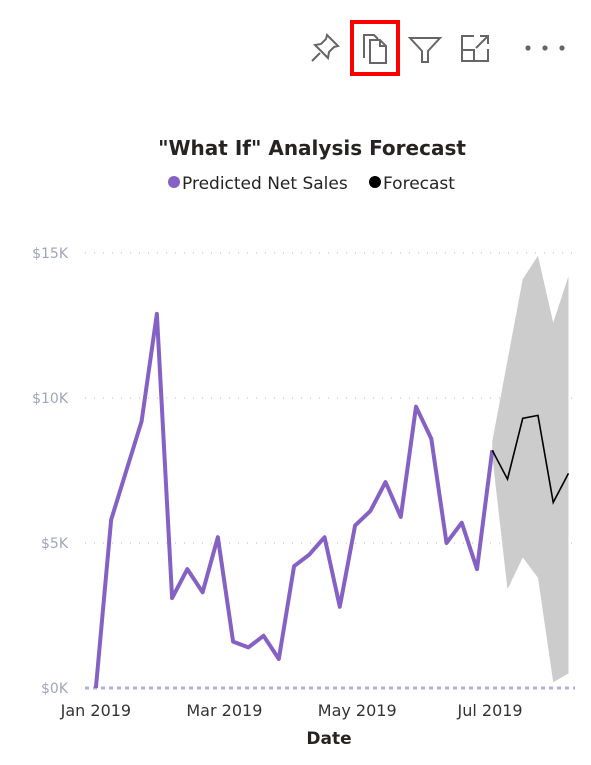 The width and height of the screenshot is (591, 765). I want to click on x-axis-title: Date, so click(328, 739).